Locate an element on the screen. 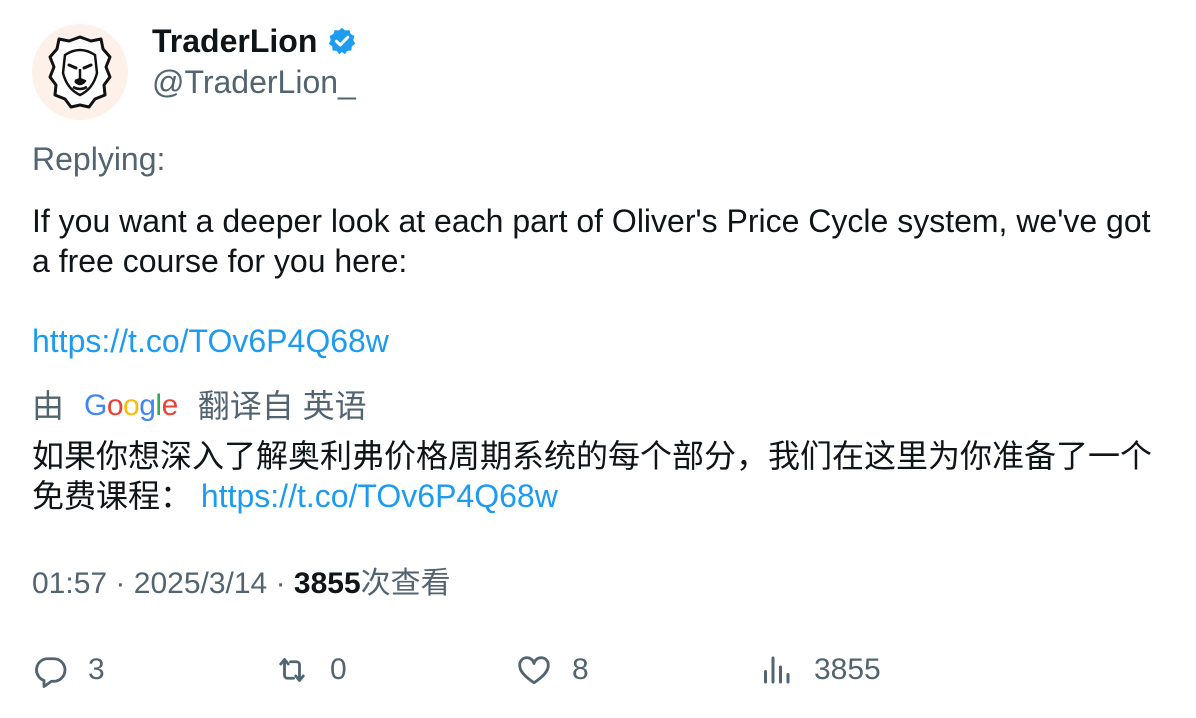 The height and width of the screenshot is (718, 1196). lion-face-icon is located at coordinates (80, 72).